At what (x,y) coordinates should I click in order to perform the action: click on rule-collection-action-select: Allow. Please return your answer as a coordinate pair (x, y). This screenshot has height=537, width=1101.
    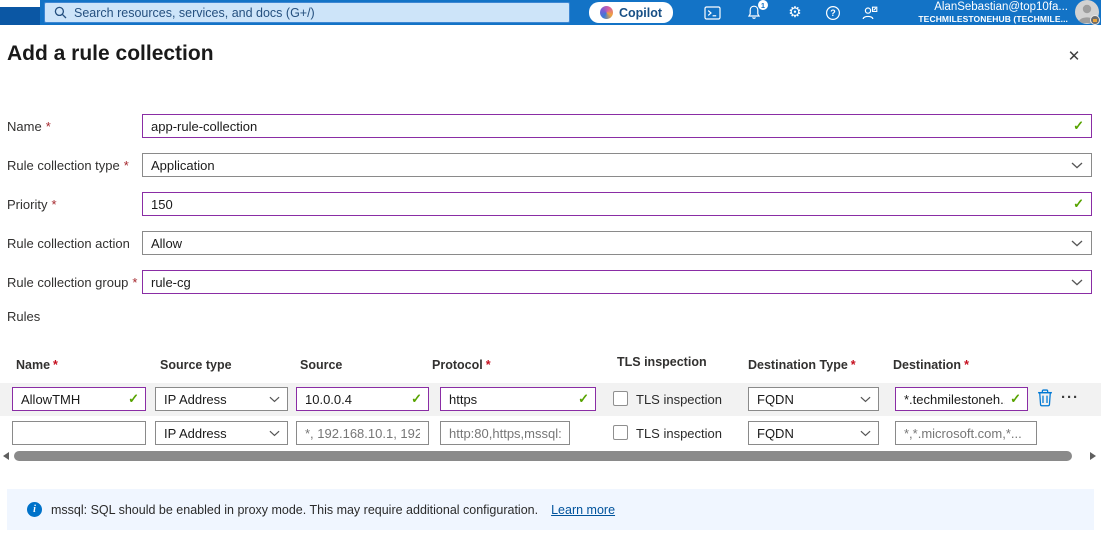
    Looking at the image, I should click on (617, 243).